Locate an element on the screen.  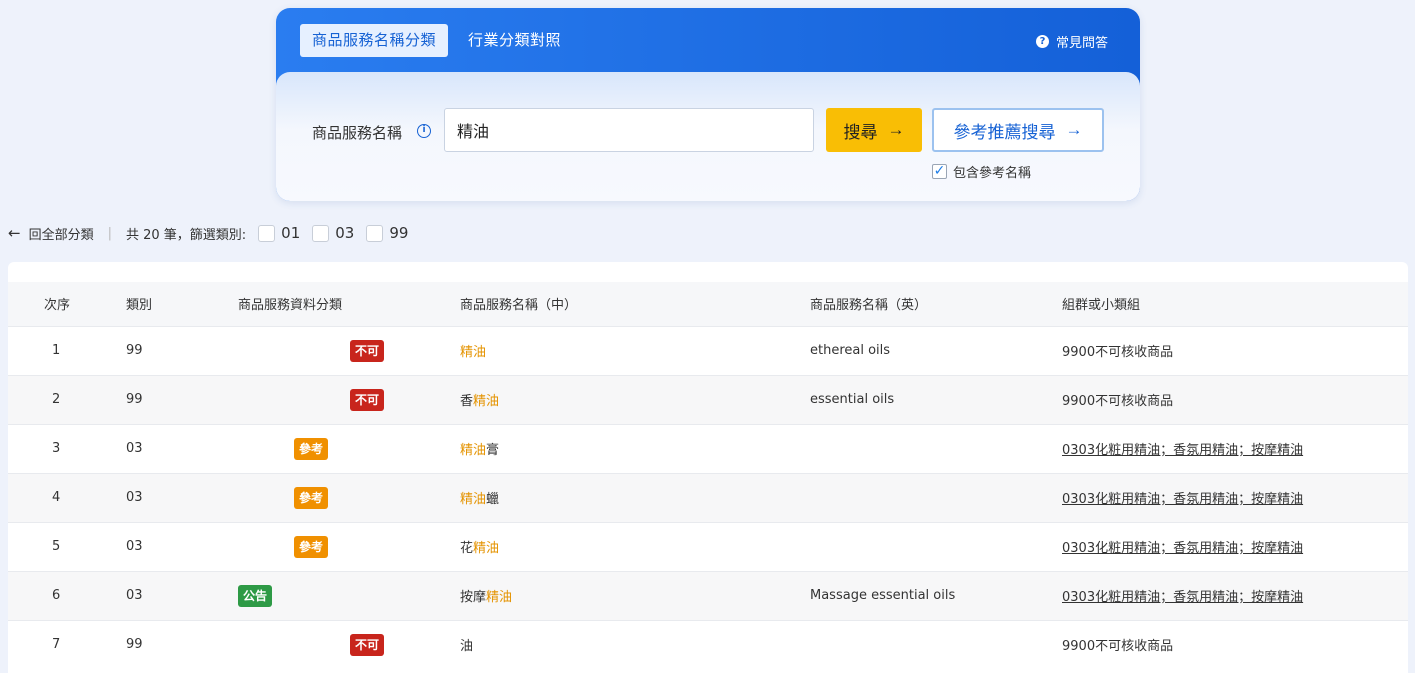
status-badge: 公告 is located at coordinates (255, 596).